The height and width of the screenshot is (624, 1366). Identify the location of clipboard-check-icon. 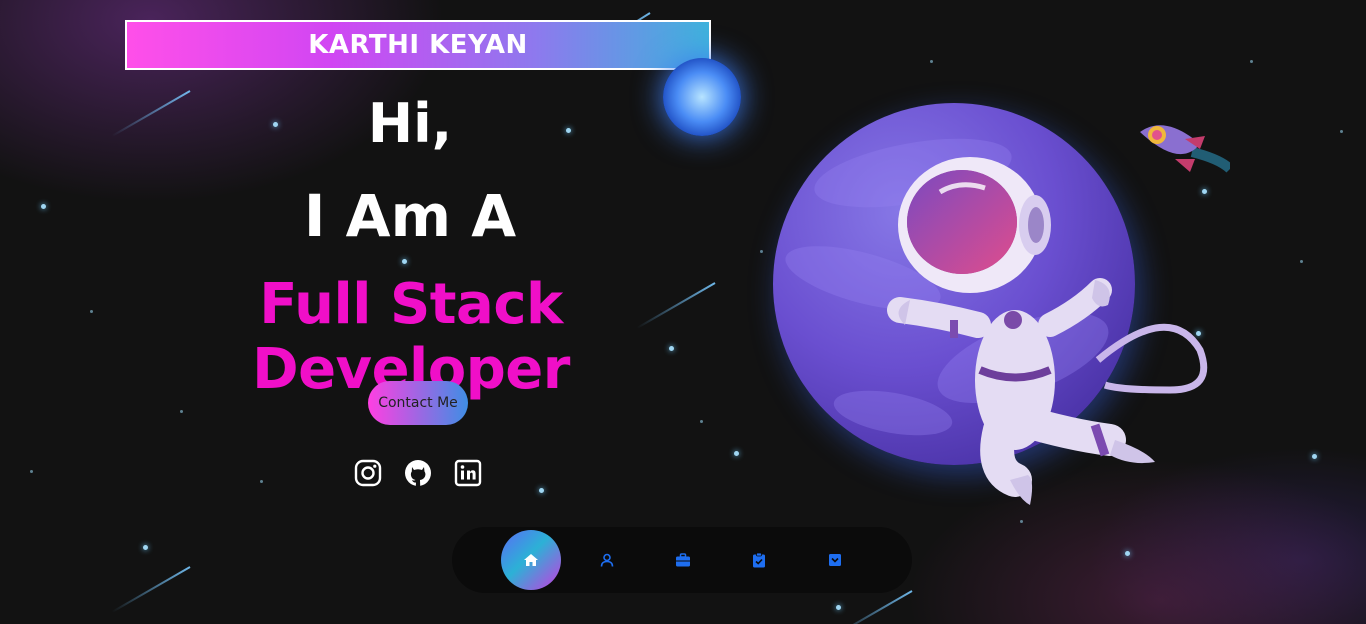
(759, 560).